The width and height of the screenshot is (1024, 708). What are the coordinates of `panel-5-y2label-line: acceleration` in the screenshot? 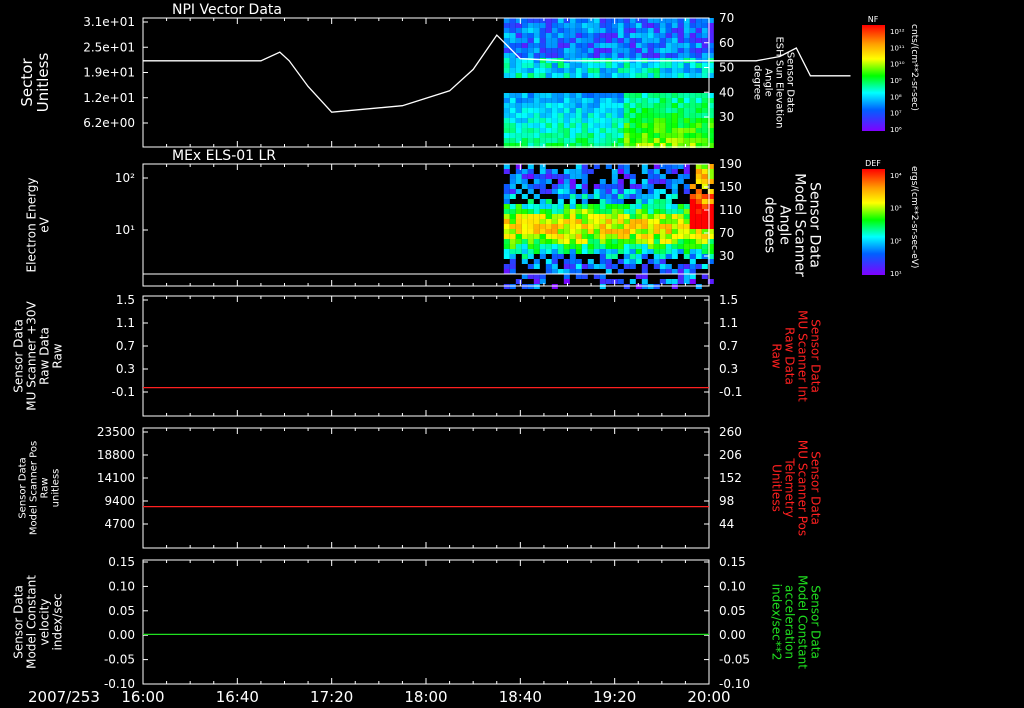 It's located at (790, 622).